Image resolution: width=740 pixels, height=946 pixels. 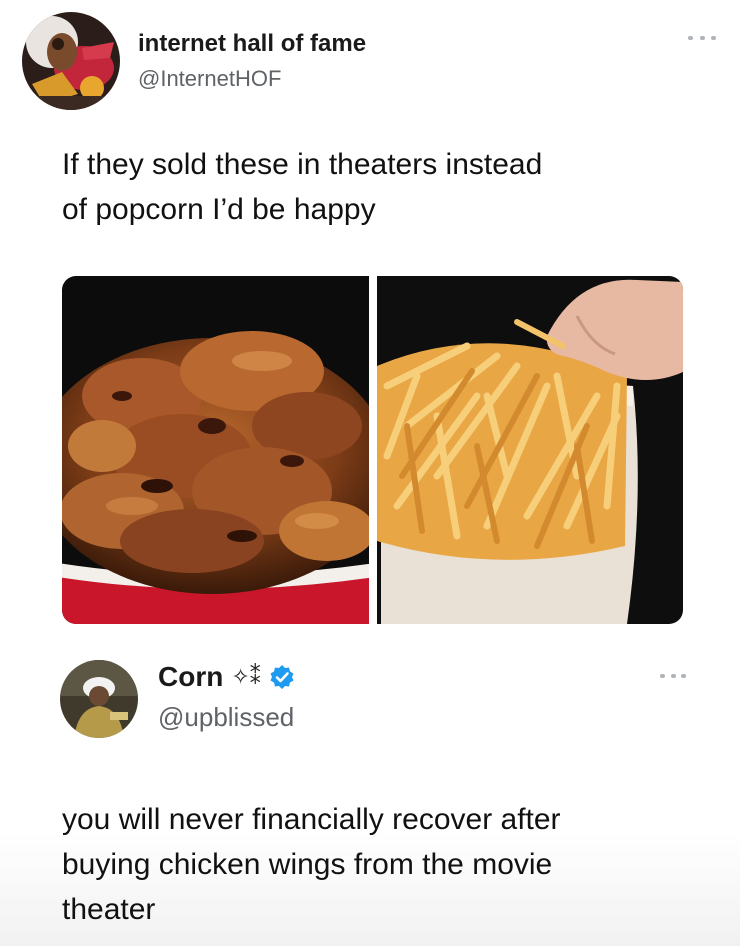 I want to click on more-options-button, so click(x=702, y=38).